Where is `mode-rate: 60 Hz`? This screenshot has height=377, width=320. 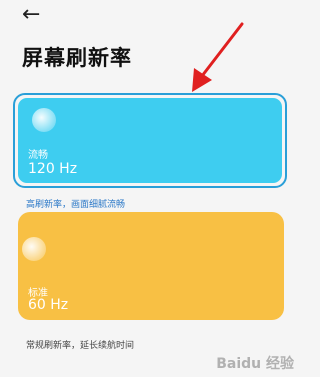
mode-rate: 60 Hz is located at coordinates (48, 305).